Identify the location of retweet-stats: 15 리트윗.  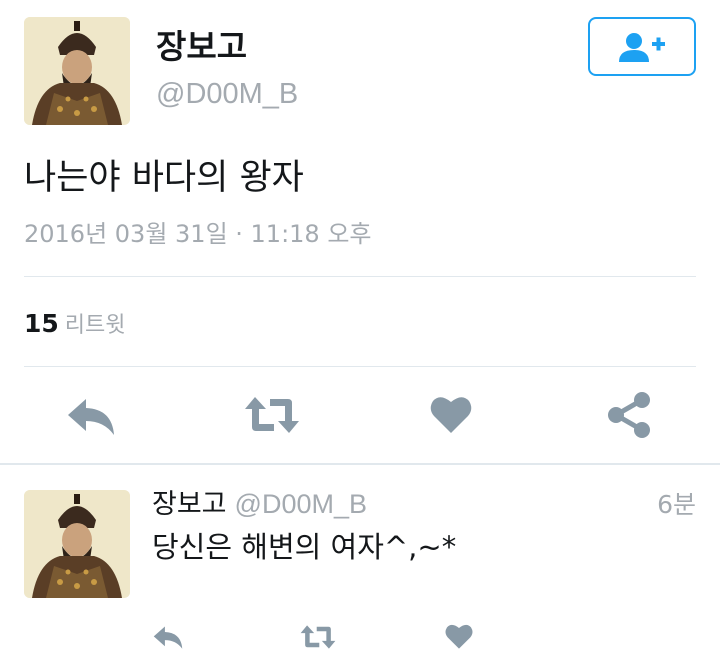
(75, 324).